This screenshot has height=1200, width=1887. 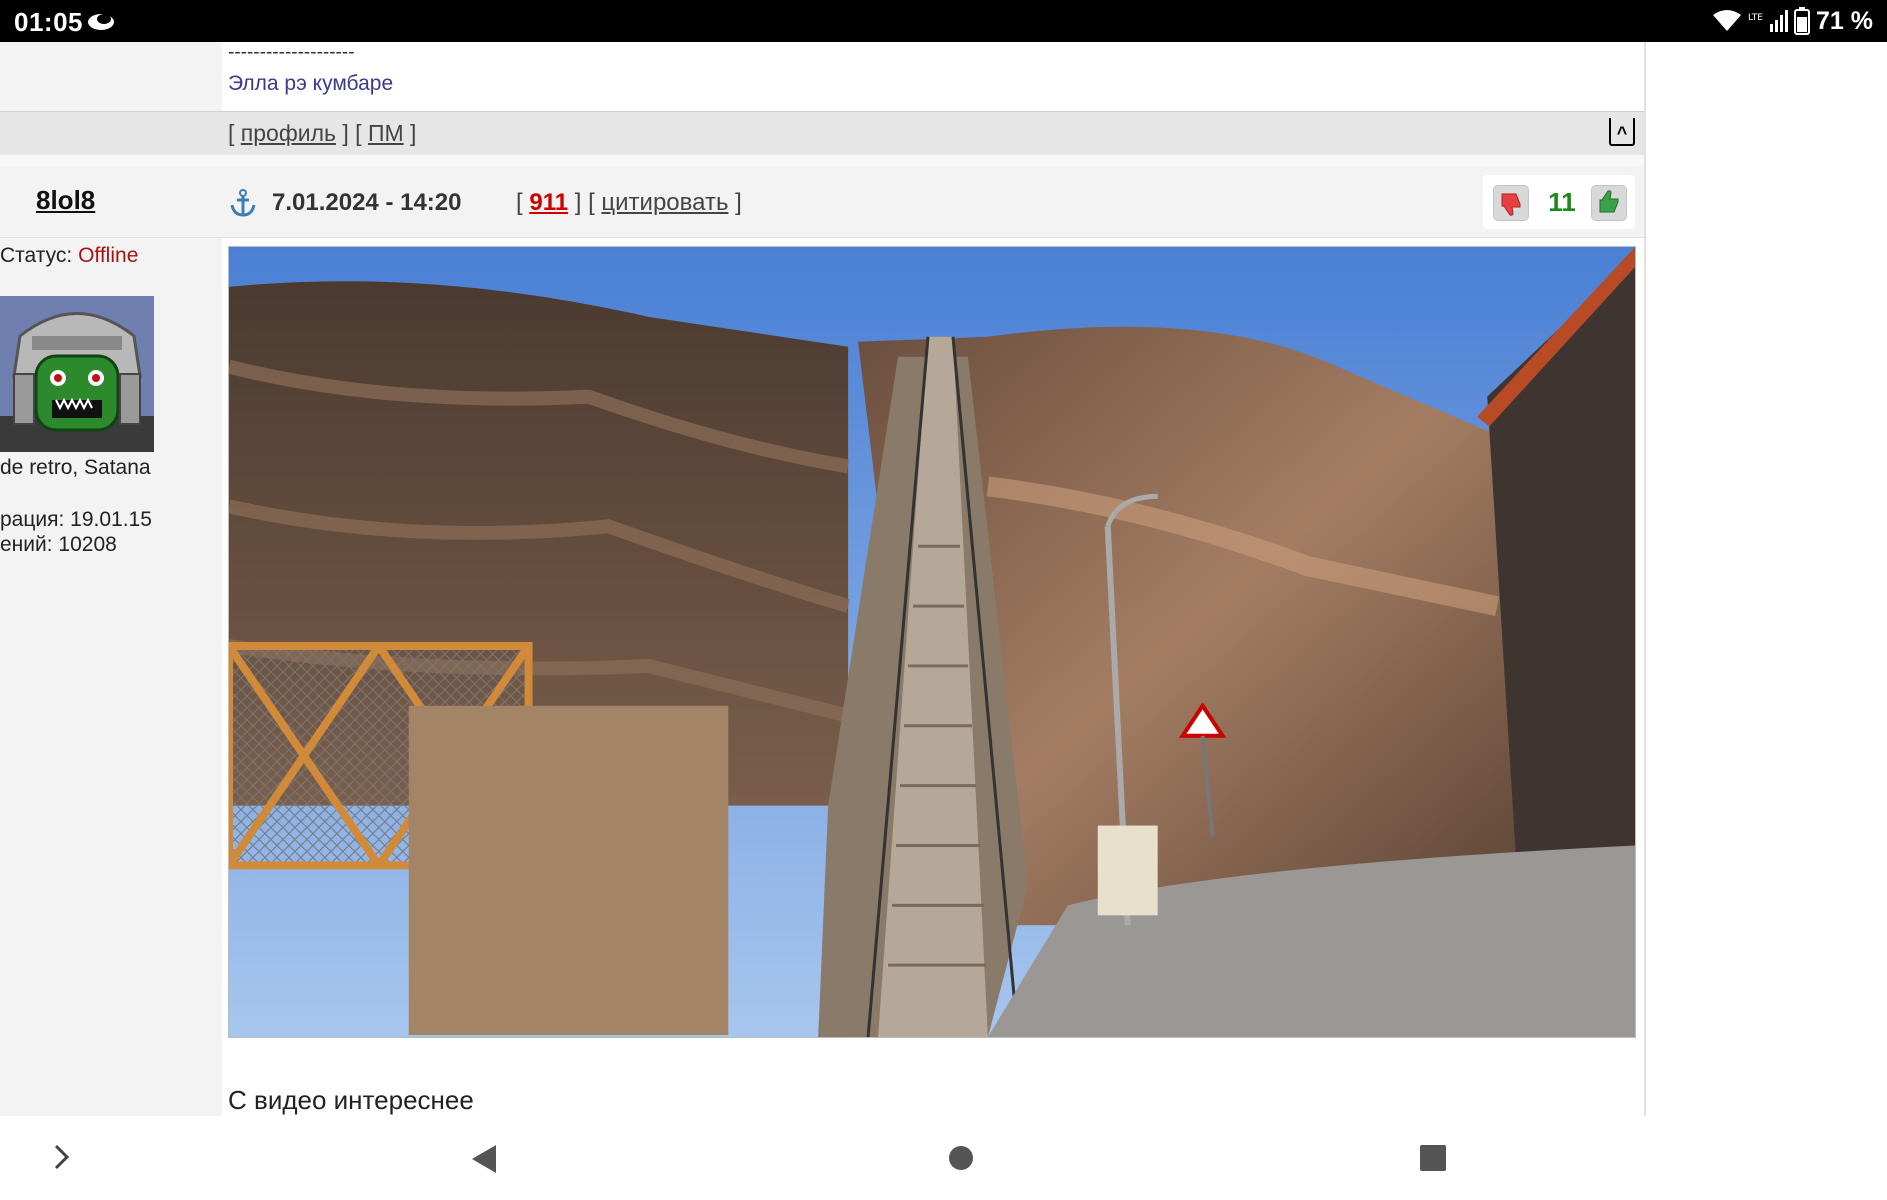 I want to click on rating-widget: 11, so click(x=1559, y=202).